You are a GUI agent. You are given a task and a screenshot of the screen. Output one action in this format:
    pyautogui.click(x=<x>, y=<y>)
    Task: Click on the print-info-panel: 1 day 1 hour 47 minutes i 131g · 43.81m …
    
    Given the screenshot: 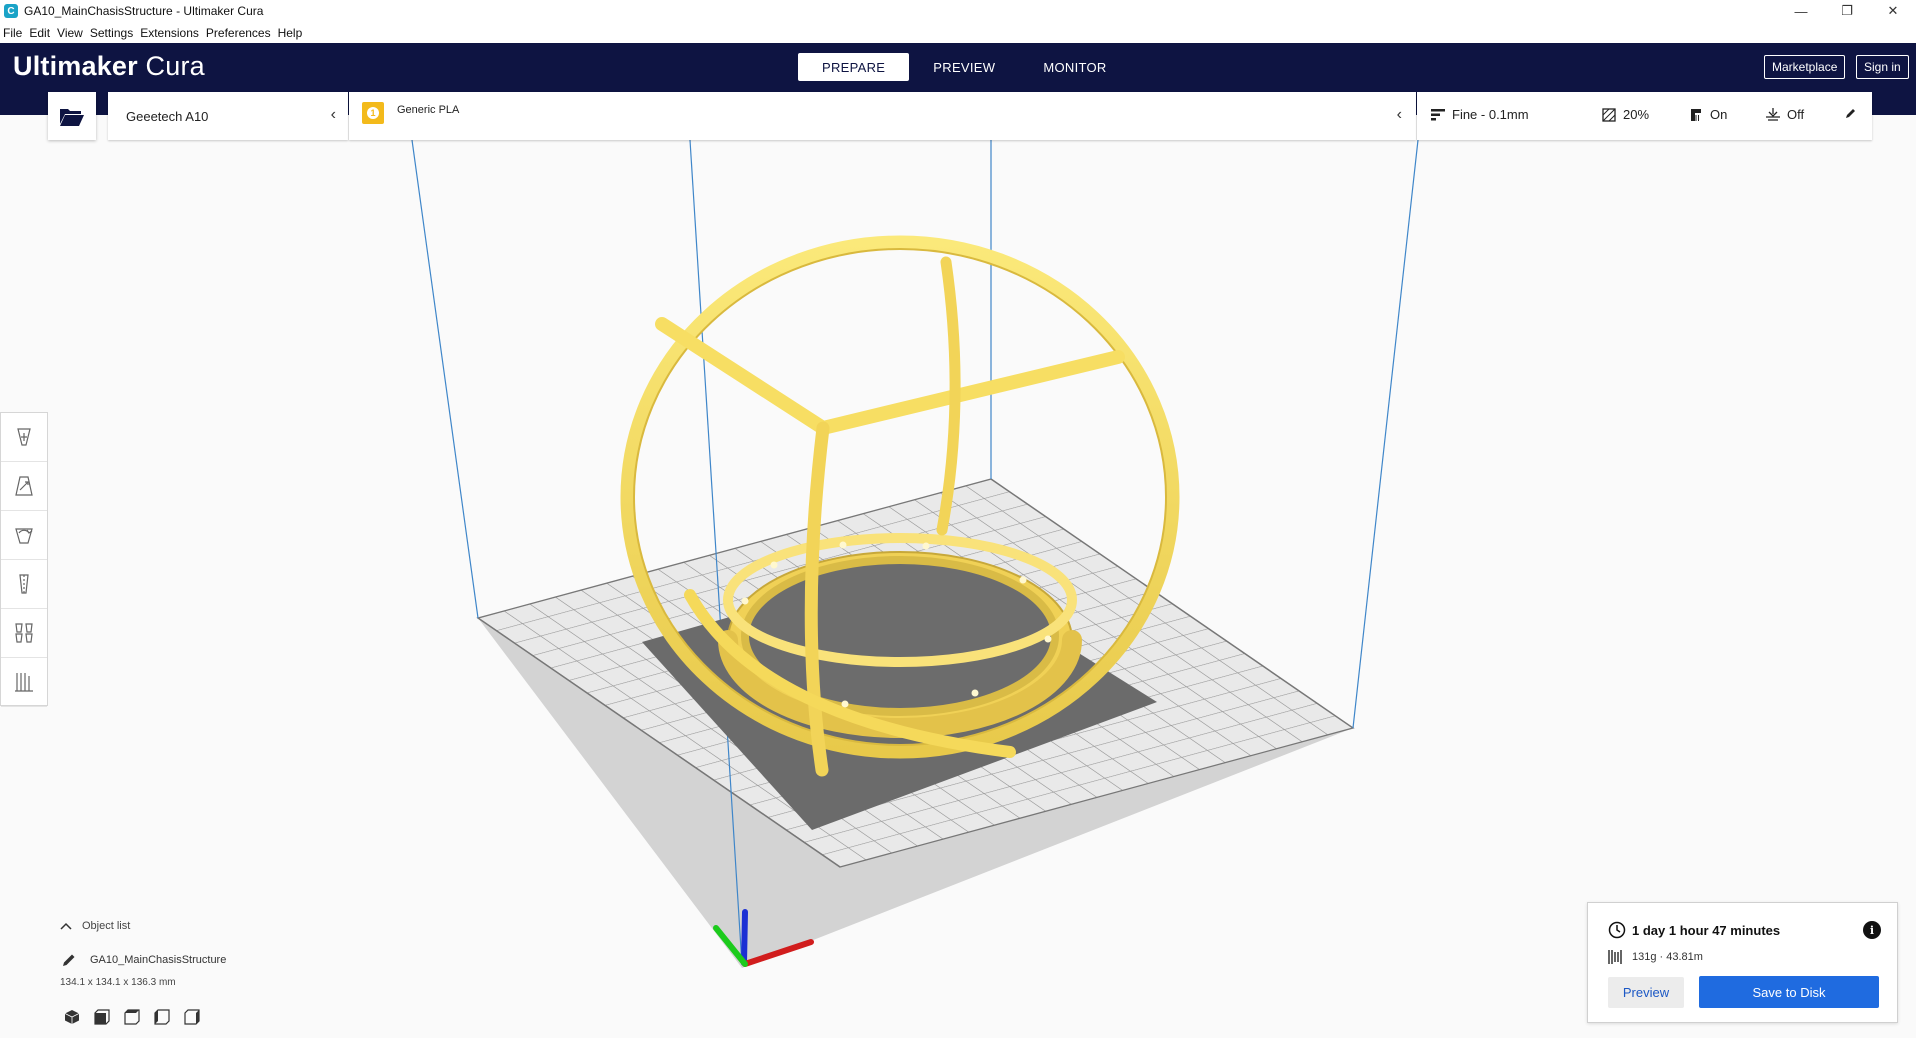 What is the action you would take?
    pyautogui.click(x=1742, y=962)
    